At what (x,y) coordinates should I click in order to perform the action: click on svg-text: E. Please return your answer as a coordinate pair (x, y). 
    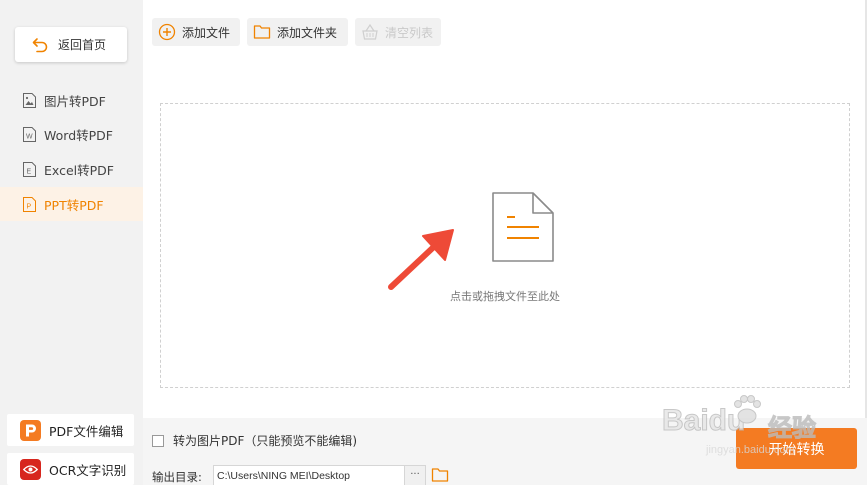
    Looking at the image, I should click on (29, 171).